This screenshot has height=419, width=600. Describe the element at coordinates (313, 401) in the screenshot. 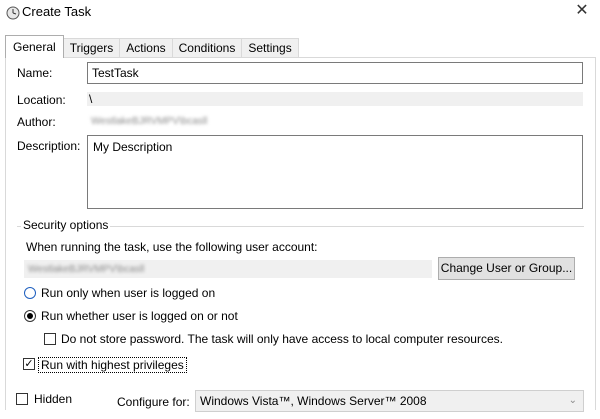

I see `configure-for-value: Windows Vista™, Windows Server™ 2008` at that location.